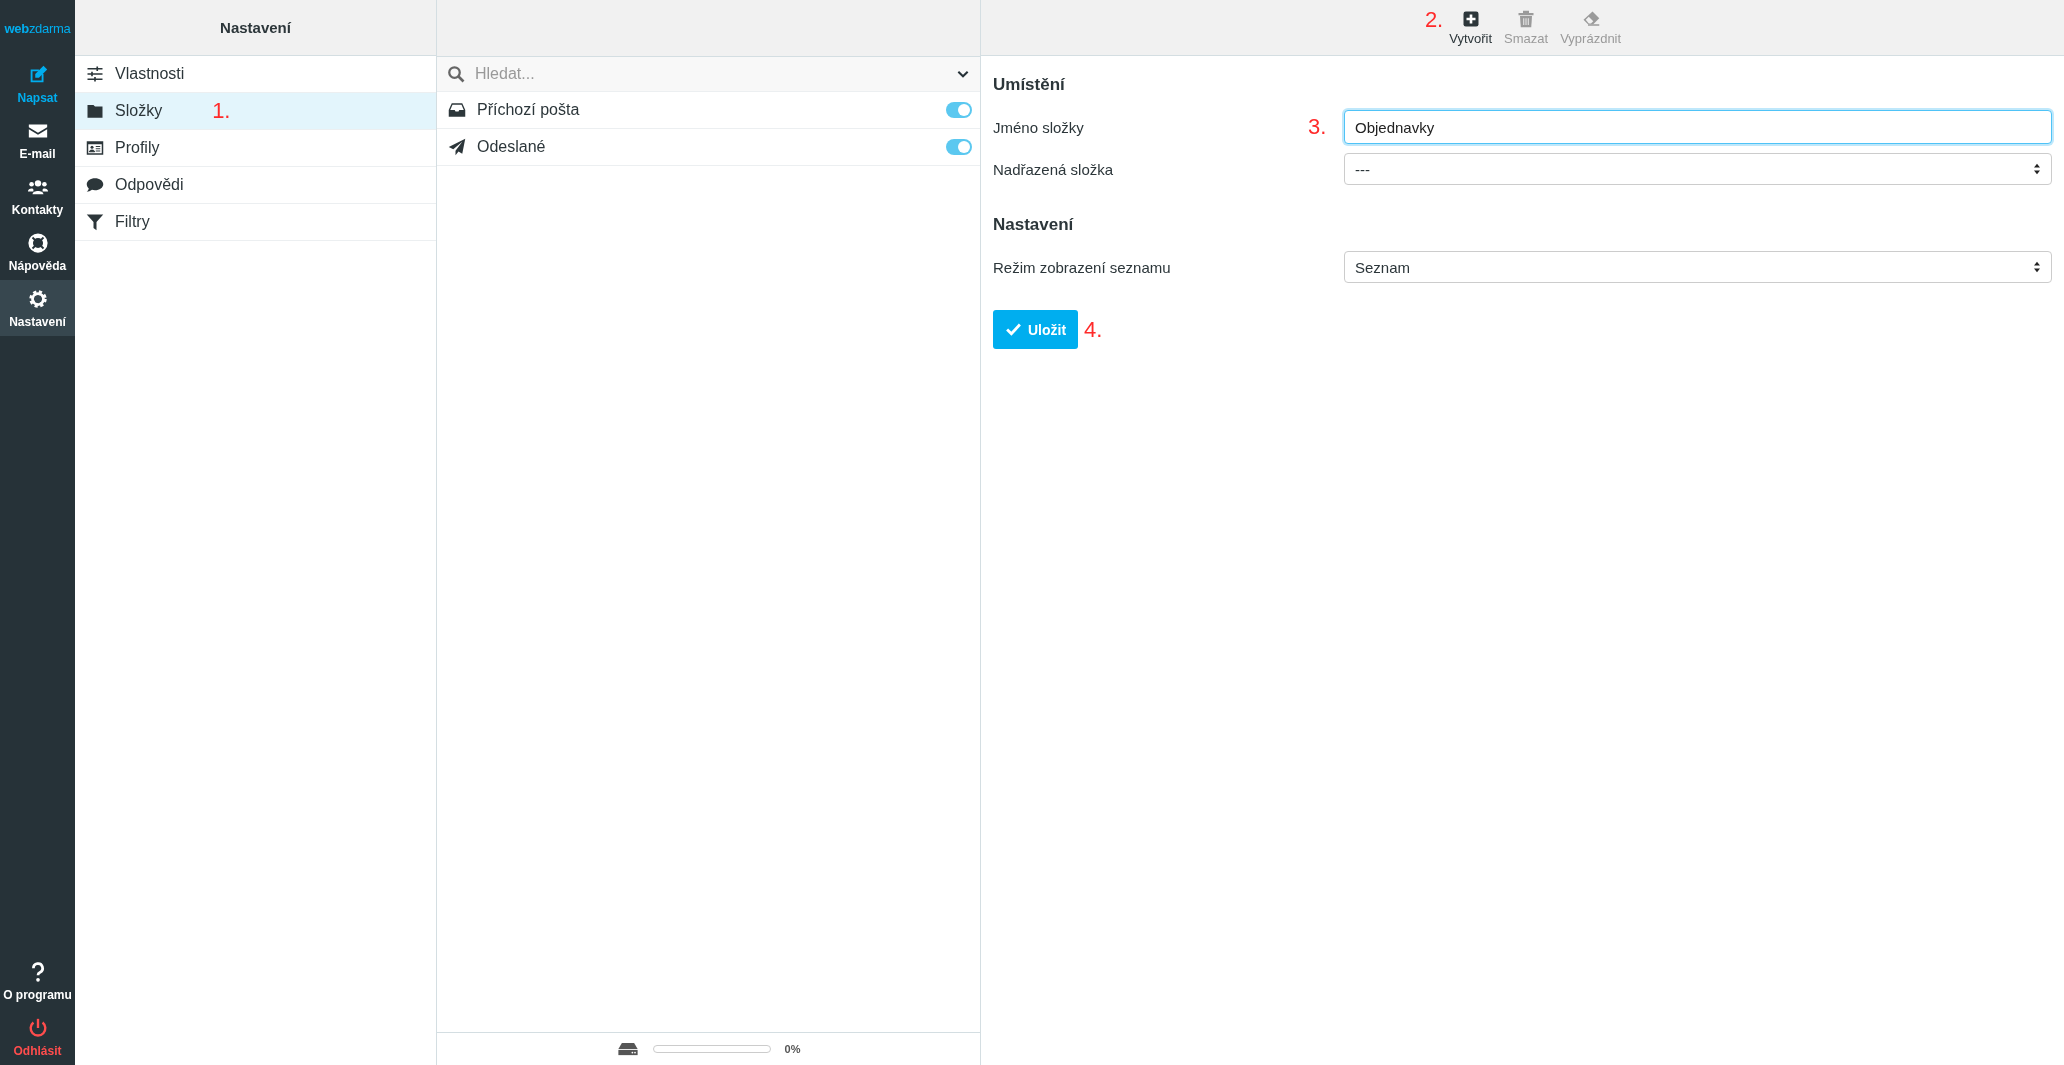 The width and height of the screenshot is (2064, 1065). Describe the element at coordinates (139, 111) in the screenshot. I see `settings-label: Složky` at that location.